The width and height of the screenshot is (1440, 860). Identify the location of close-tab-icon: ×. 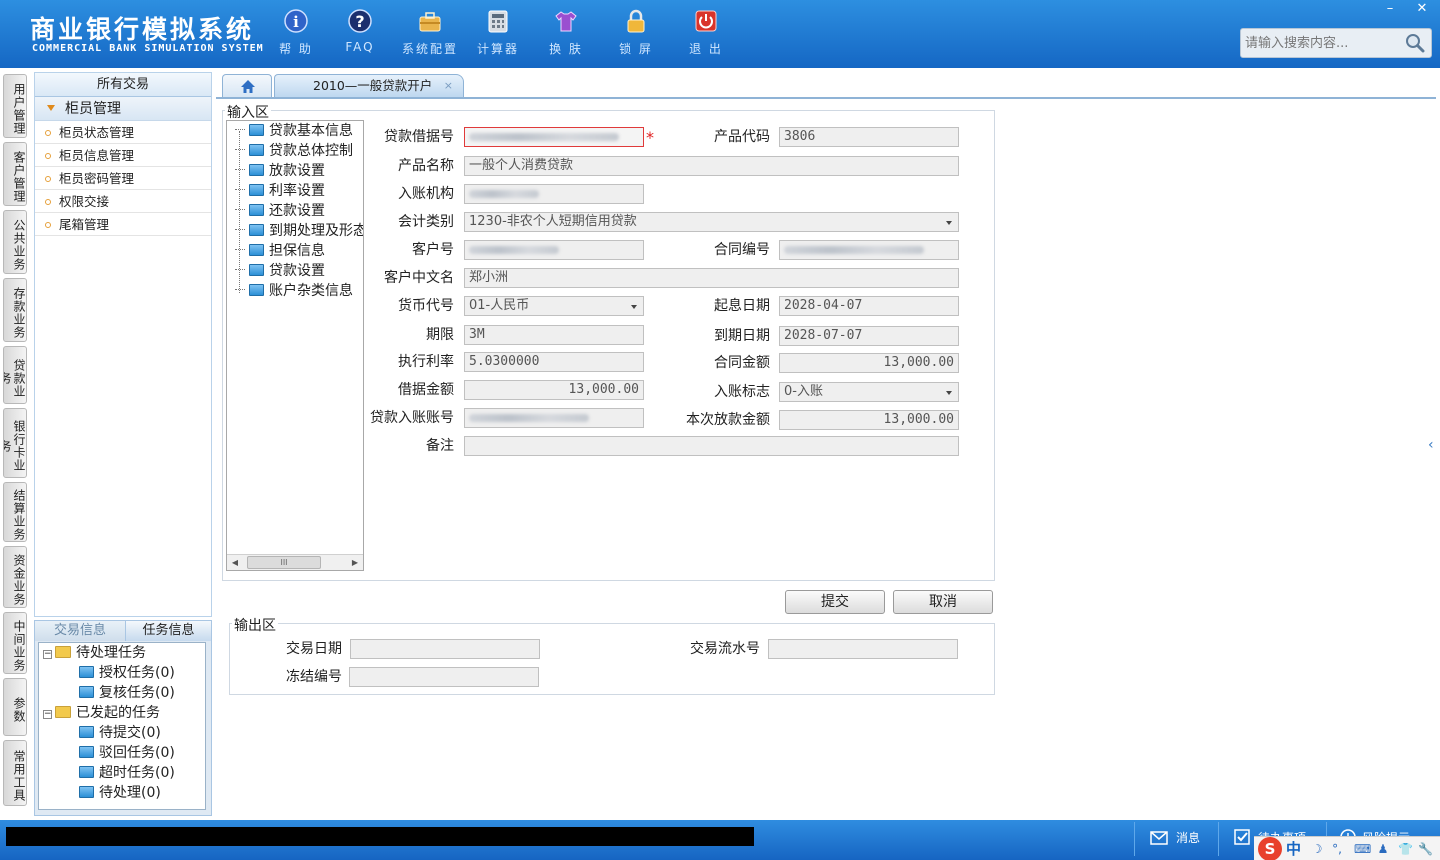
(448, 86).